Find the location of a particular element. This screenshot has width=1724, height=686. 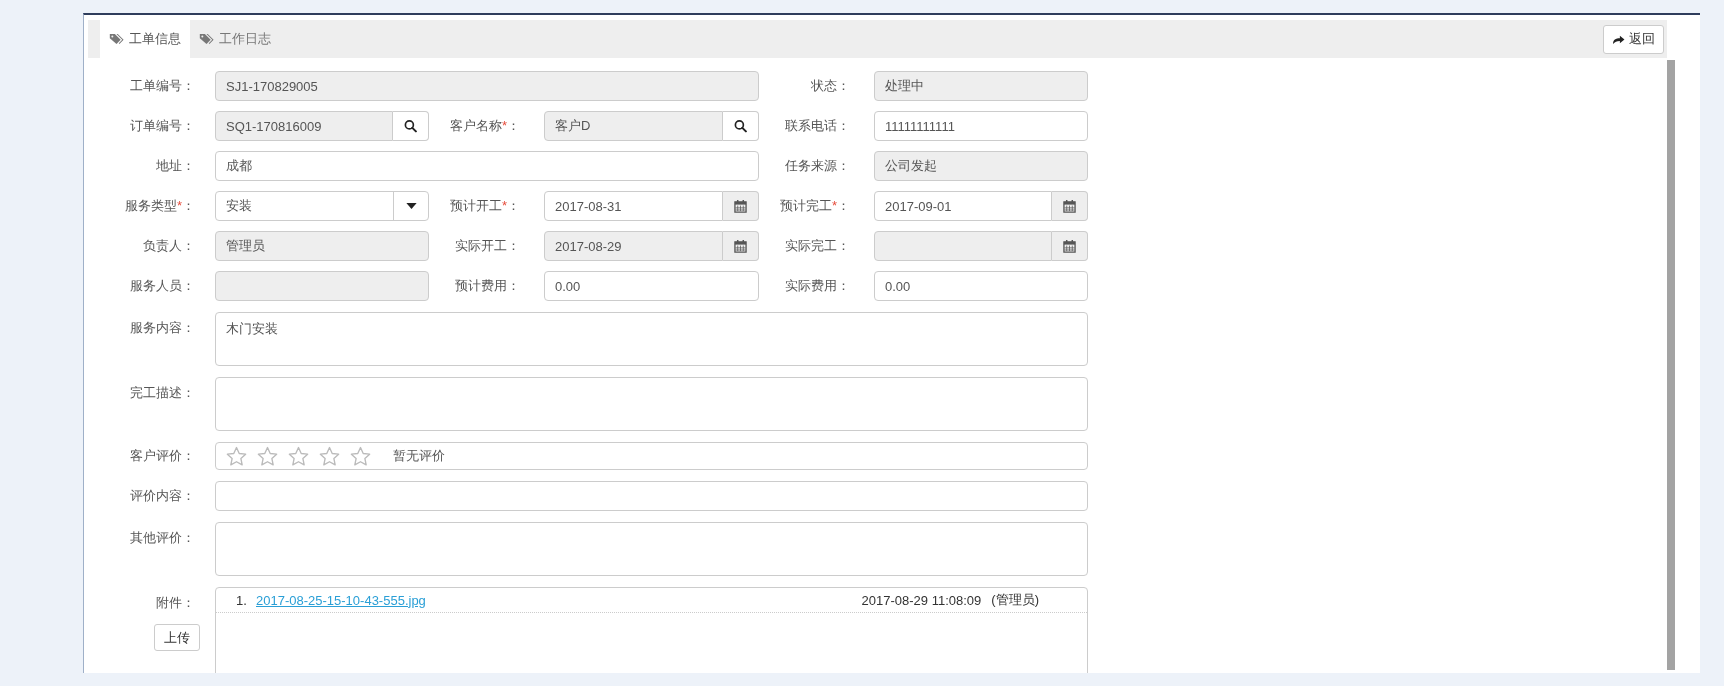

field-label: 预计开工*： is located at coordinates (484, 206).